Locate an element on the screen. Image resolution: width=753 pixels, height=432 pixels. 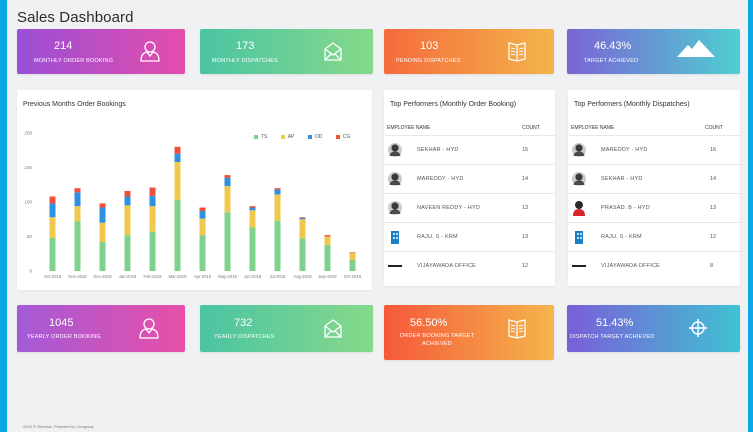
performer-row: PRASAD. B - HYD 13 is located at coordinates (654, 207).